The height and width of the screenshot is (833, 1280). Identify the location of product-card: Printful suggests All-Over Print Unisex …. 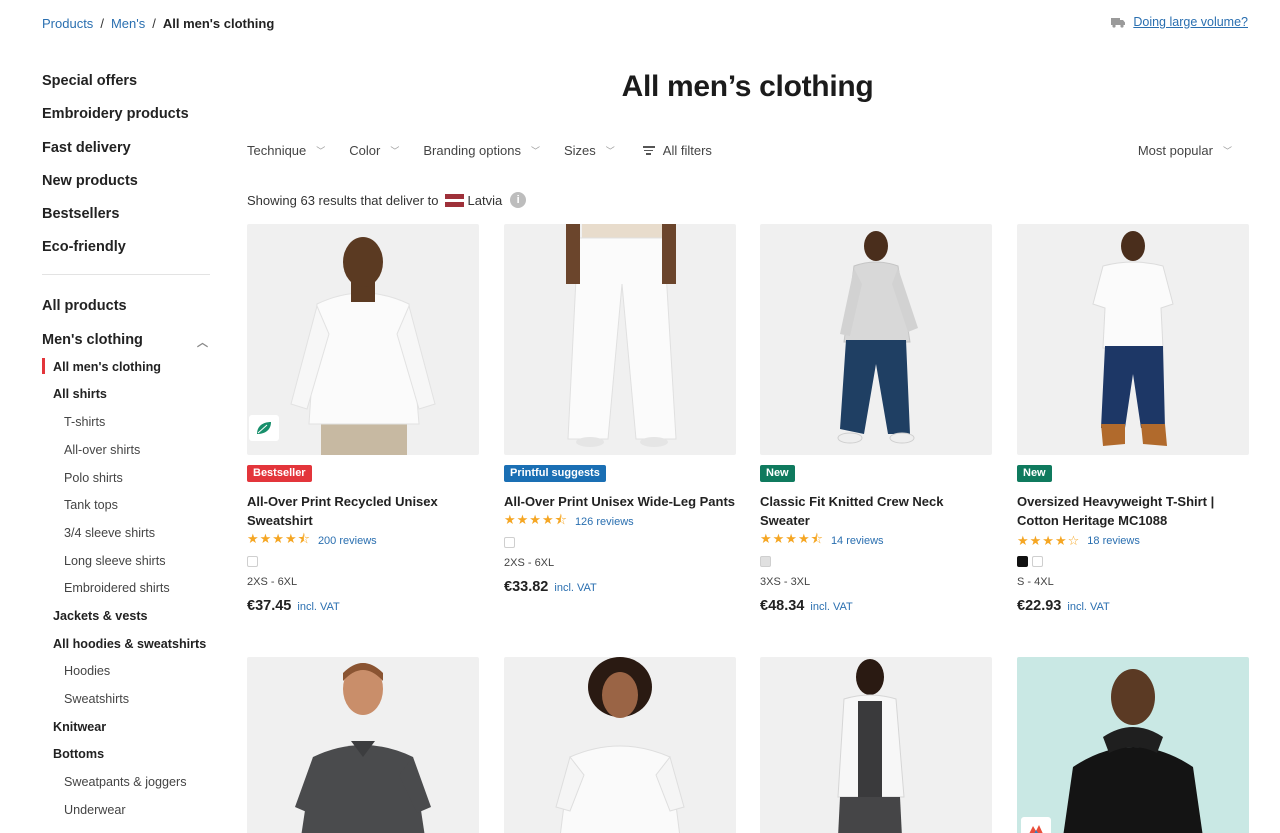
(620, 409).